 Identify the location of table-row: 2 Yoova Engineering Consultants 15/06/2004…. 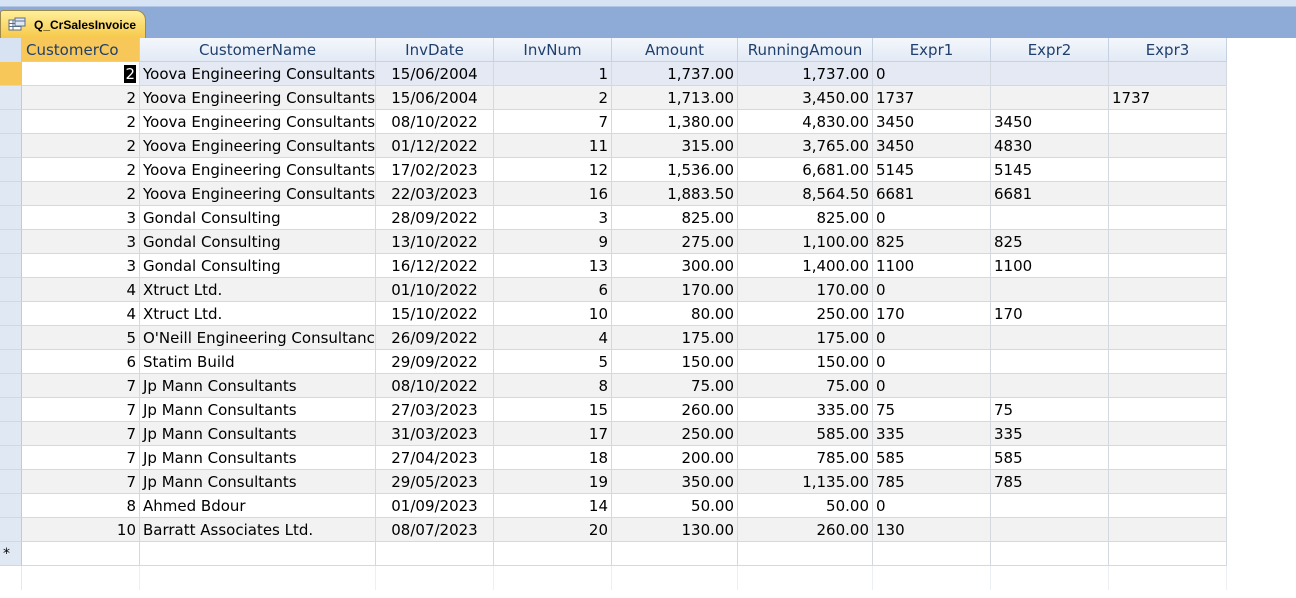
(648, 74).